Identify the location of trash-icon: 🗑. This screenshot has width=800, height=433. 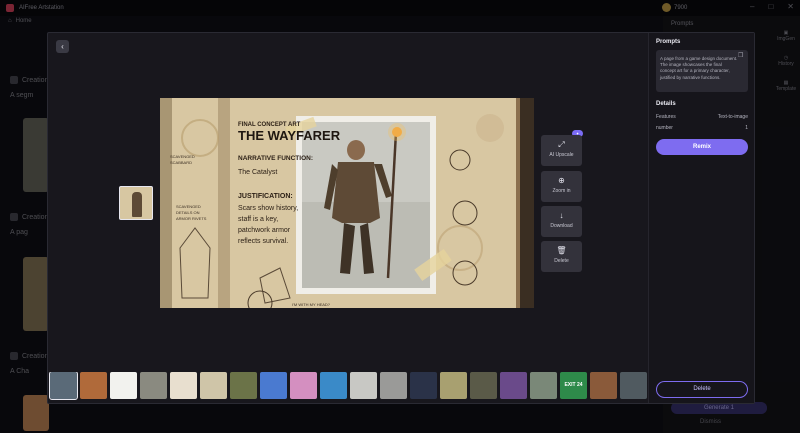
(561, 250).